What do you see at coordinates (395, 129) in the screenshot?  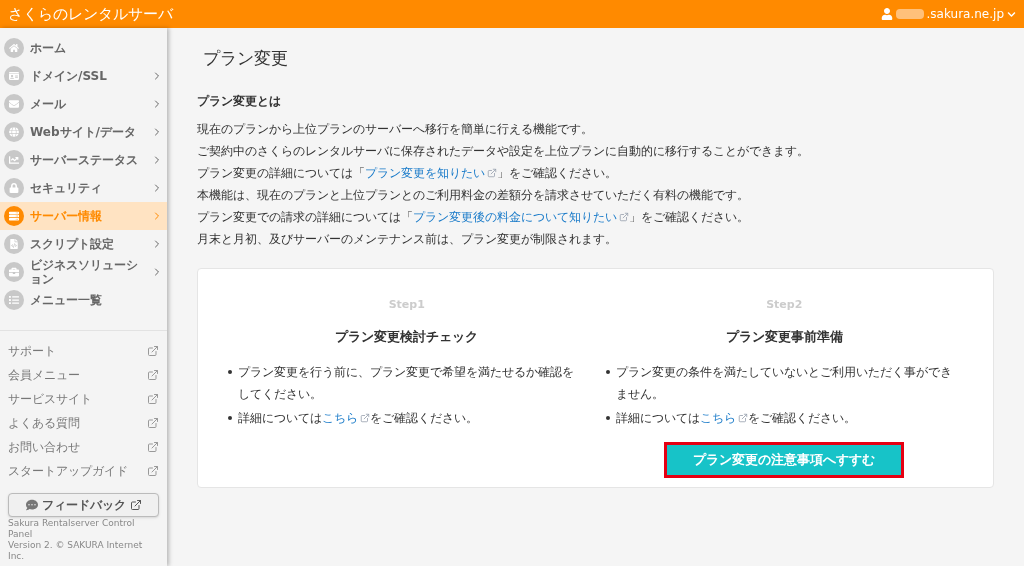 I see `paragraph: 現在のプランから上位プランのサーバーへ移行を簡単に行える機能です。` at bounding box center [395, 129].